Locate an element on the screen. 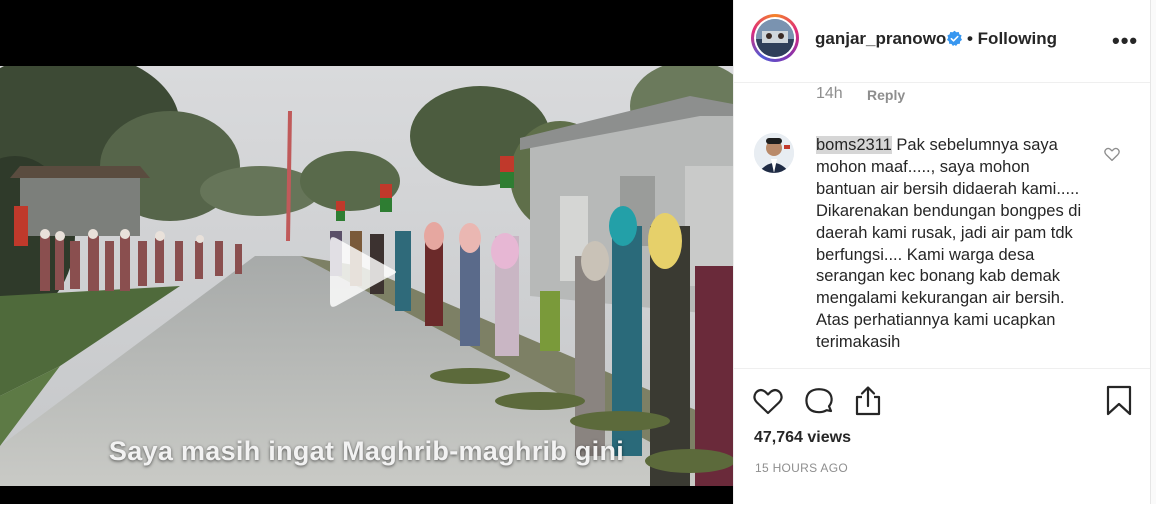 The height and width of the screenshot is (505, 1156). post-header: ganjar_pranowo • Following ••• is located at coordinates (942, 41).